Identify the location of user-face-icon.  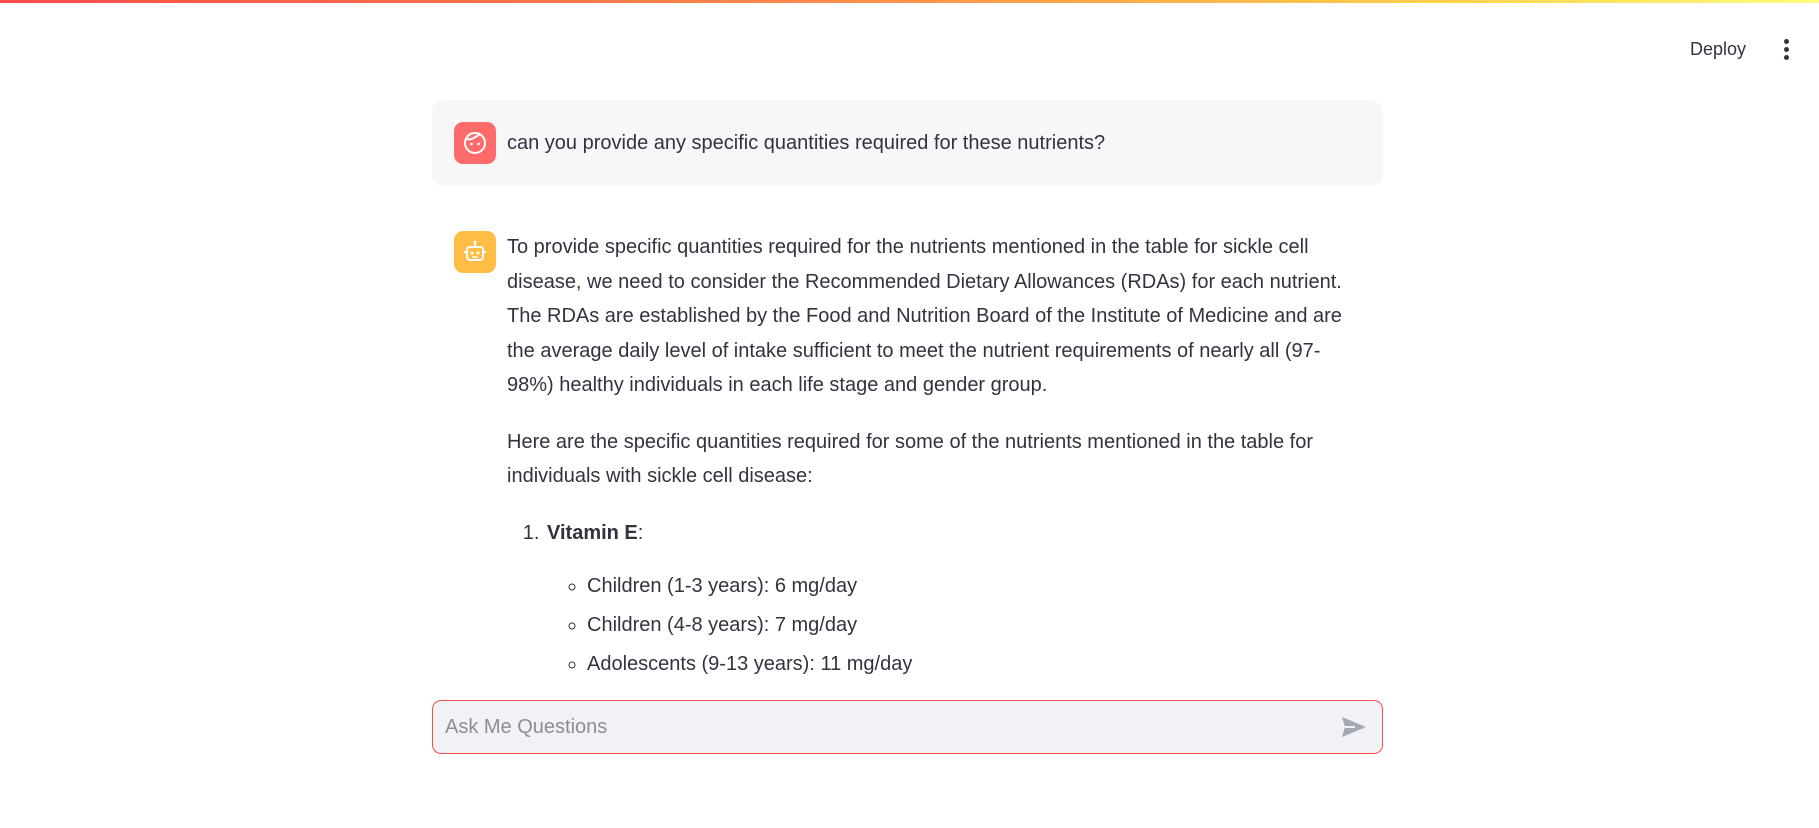
(475, 143).